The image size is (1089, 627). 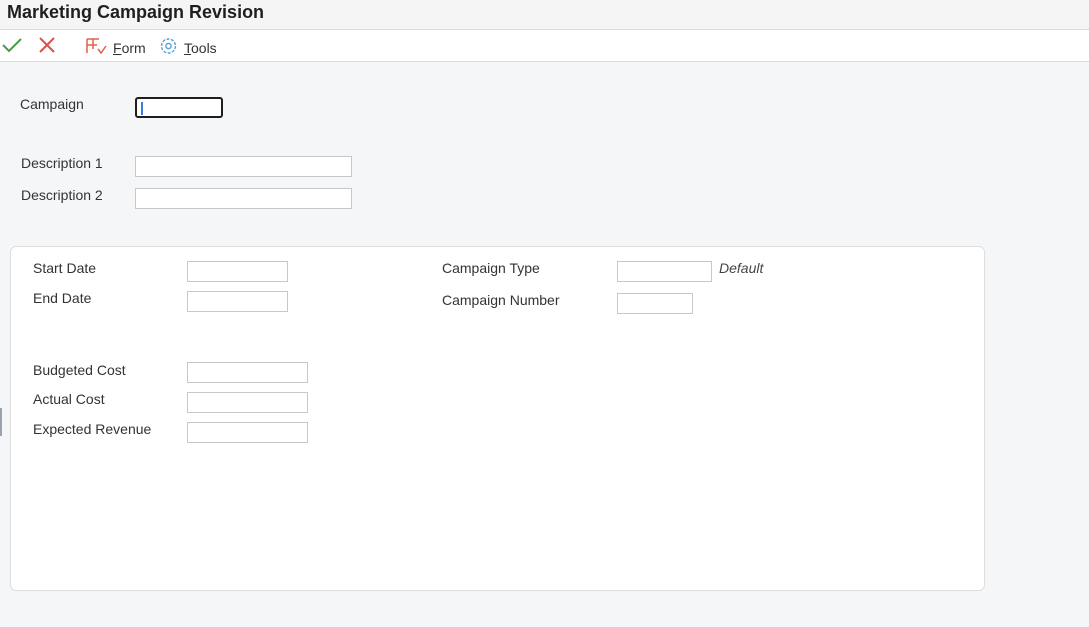 What do you see at coordinates (237, 301) in the screenshot?
I see `end-date-field` at bounding box center [237, 301].